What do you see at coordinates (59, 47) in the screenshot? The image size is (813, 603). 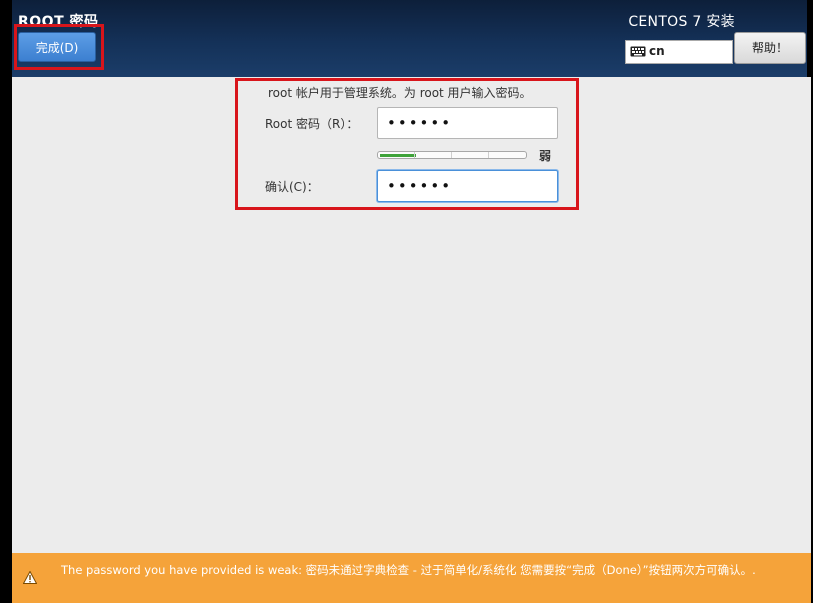 I see `done-button-highlight` at bounding box center [59, 47].